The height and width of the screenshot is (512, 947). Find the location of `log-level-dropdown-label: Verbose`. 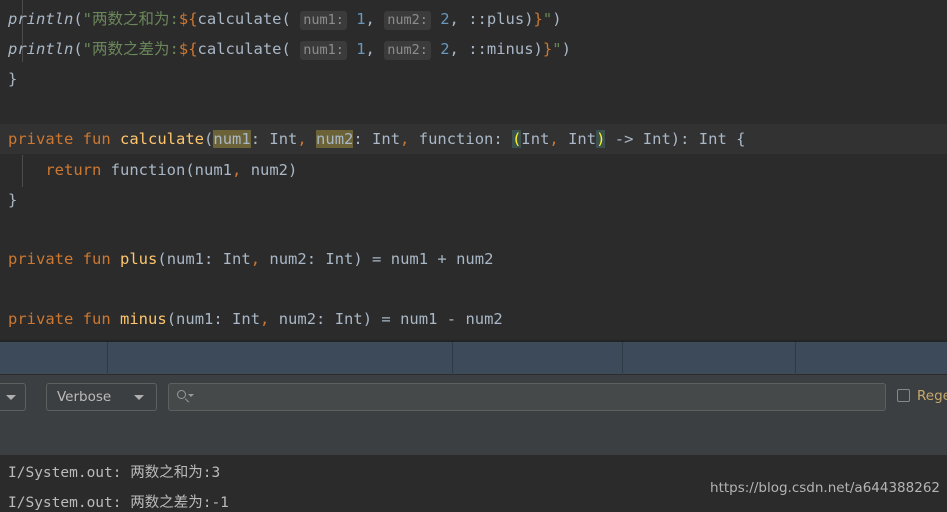

log-level-dropdown-label: Verbose is located at coordinates (84, 397).